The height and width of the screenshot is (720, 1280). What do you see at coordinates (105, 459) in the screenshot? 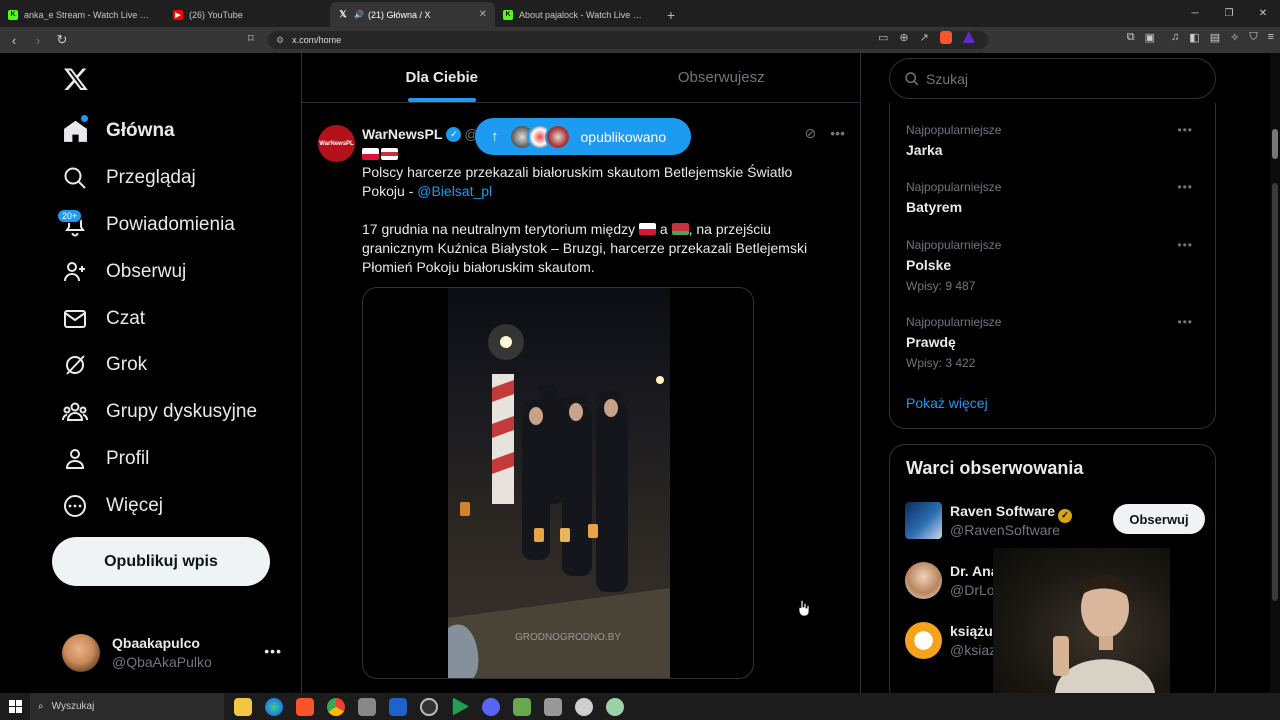
I see `nav-profile: Profil` at bounding box center [105, 459].